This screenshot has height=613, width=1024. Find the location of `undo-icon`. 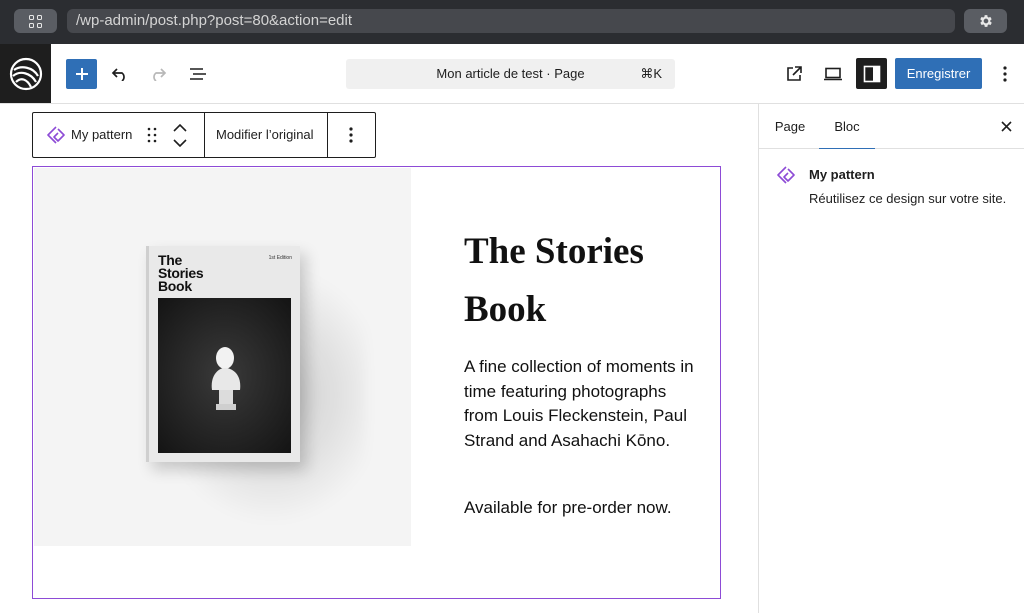

undo-icon is located at coordinates (118, 74).